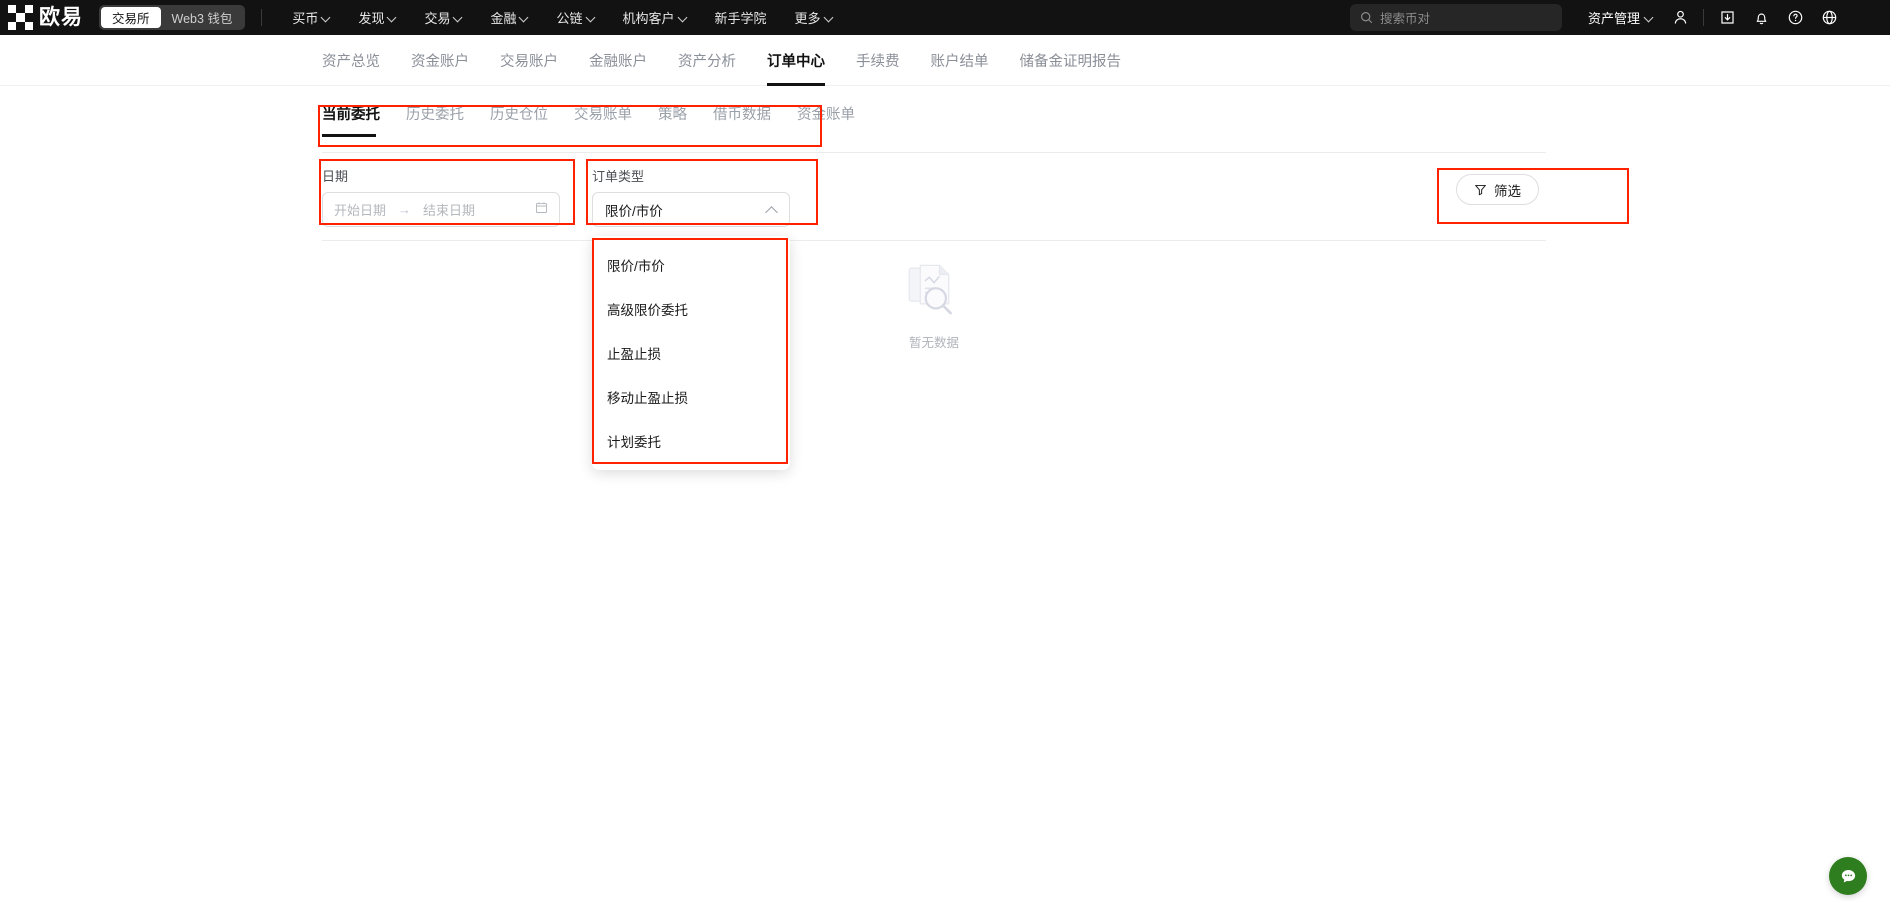  I want to click on date-range-arrow: →, so click(405, 209).